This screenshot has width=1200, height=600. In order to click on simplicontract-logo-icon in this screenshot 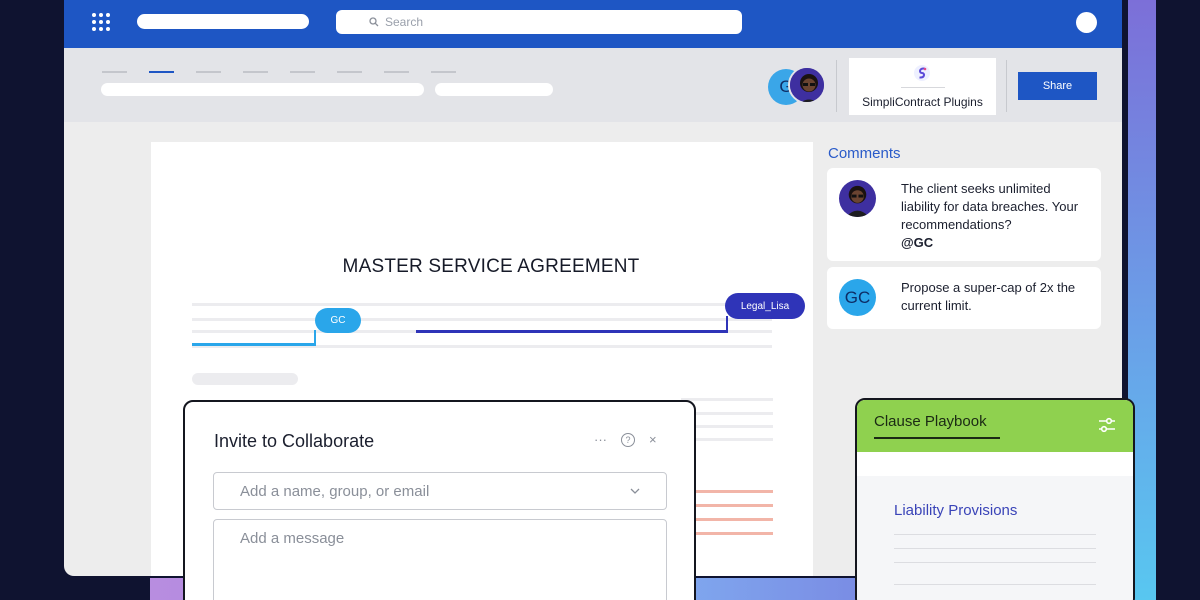, I will do `click(922, 73)`.